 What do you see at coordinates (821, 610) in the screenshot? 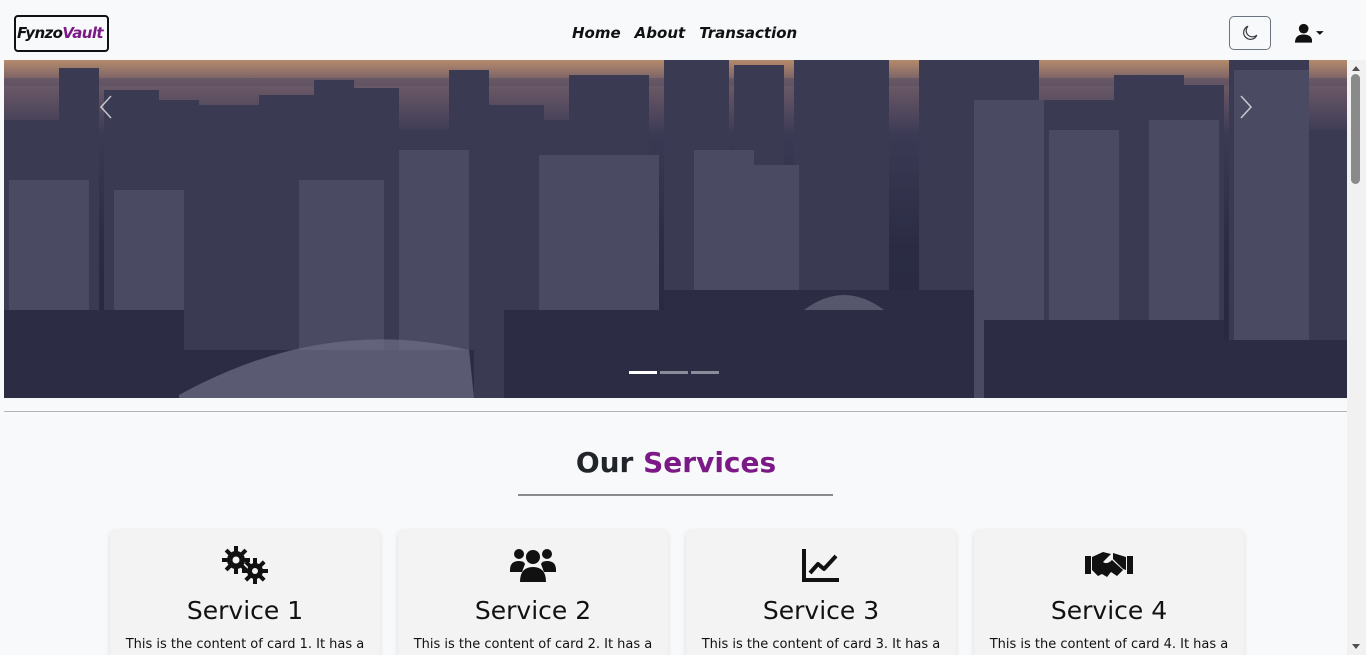
I see `service-card-title: Service 3` at bounding box center [821, 610].